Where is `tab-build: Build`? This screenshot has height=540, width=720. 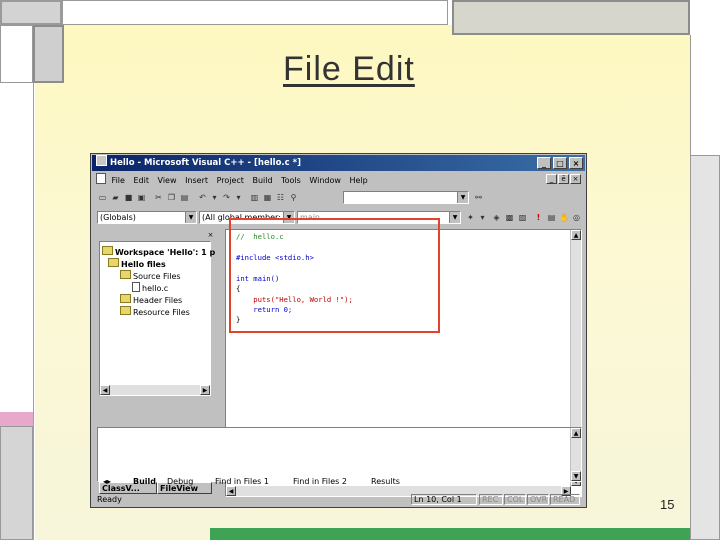 tab-build: Build is located at coordinates (144, 482).